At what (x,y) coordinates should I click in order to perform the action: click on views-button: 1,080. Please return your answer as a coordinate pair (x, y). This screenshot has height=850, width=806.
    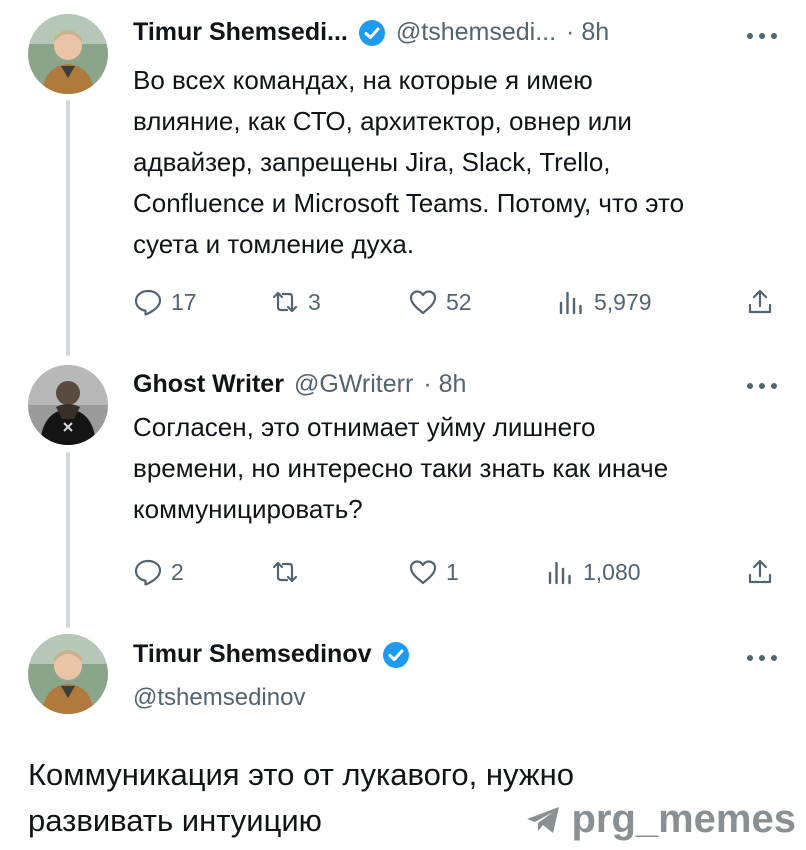
    Looking at the image, I should click on (593, 572).